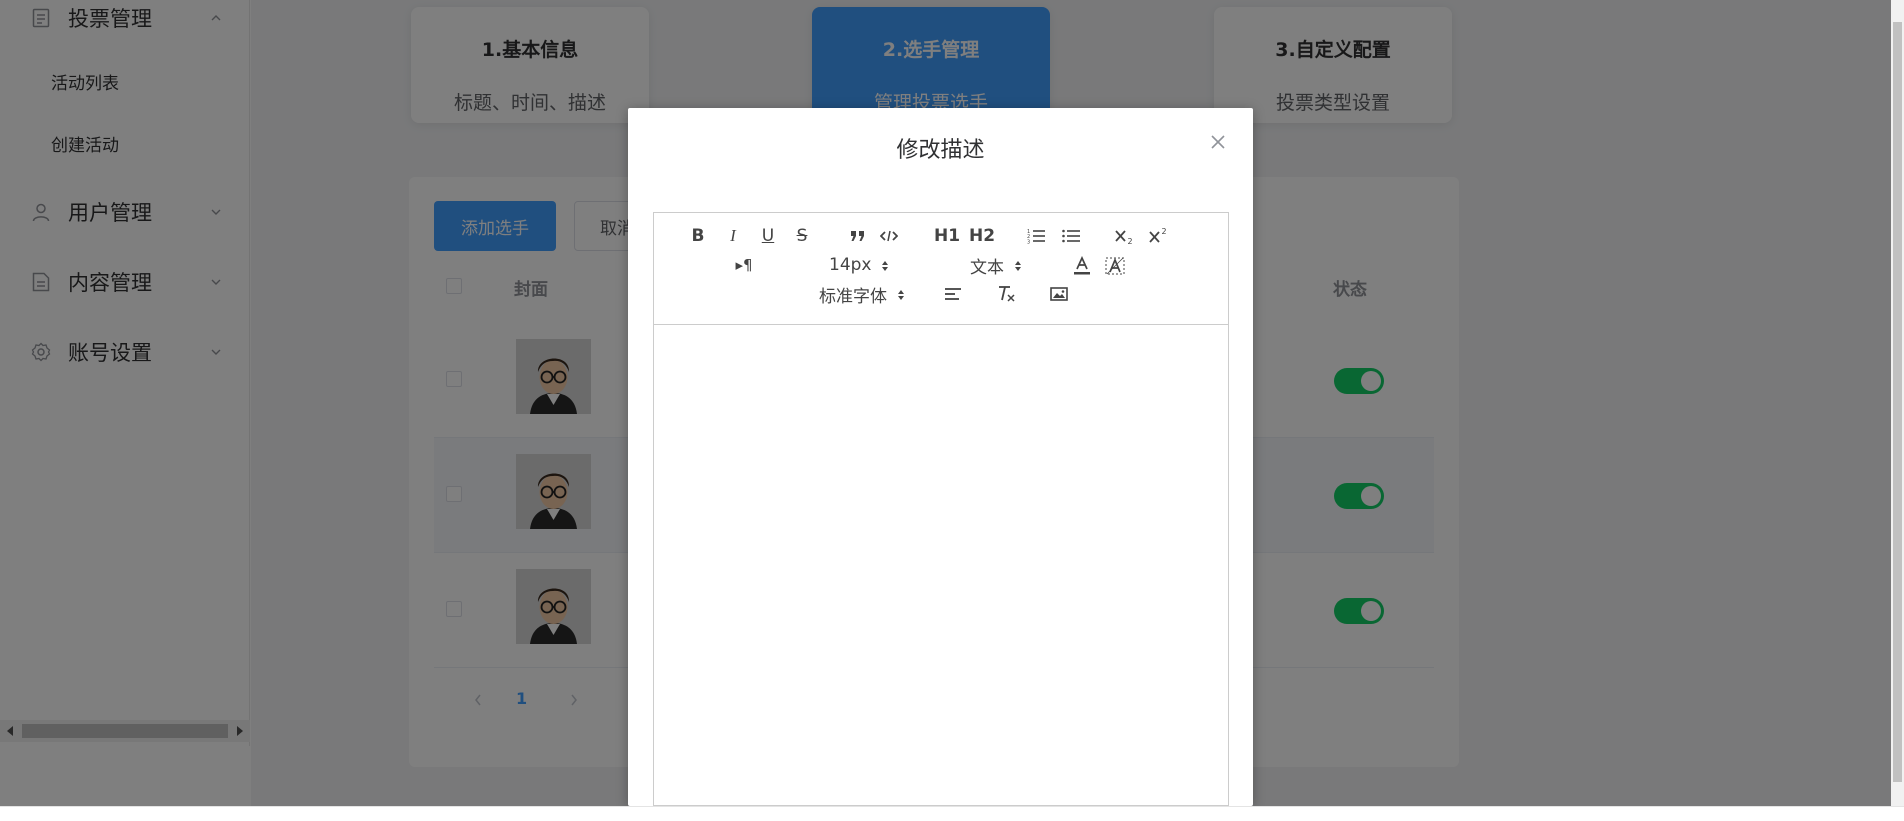 The image size is (1904, 821). Describe the element at coordinates (941, 269) in the screenshot. I see `editor-toolbar: B I U S H1 H2 123 2 2 ▸¶ 14px 文本 标准字体` at that location.